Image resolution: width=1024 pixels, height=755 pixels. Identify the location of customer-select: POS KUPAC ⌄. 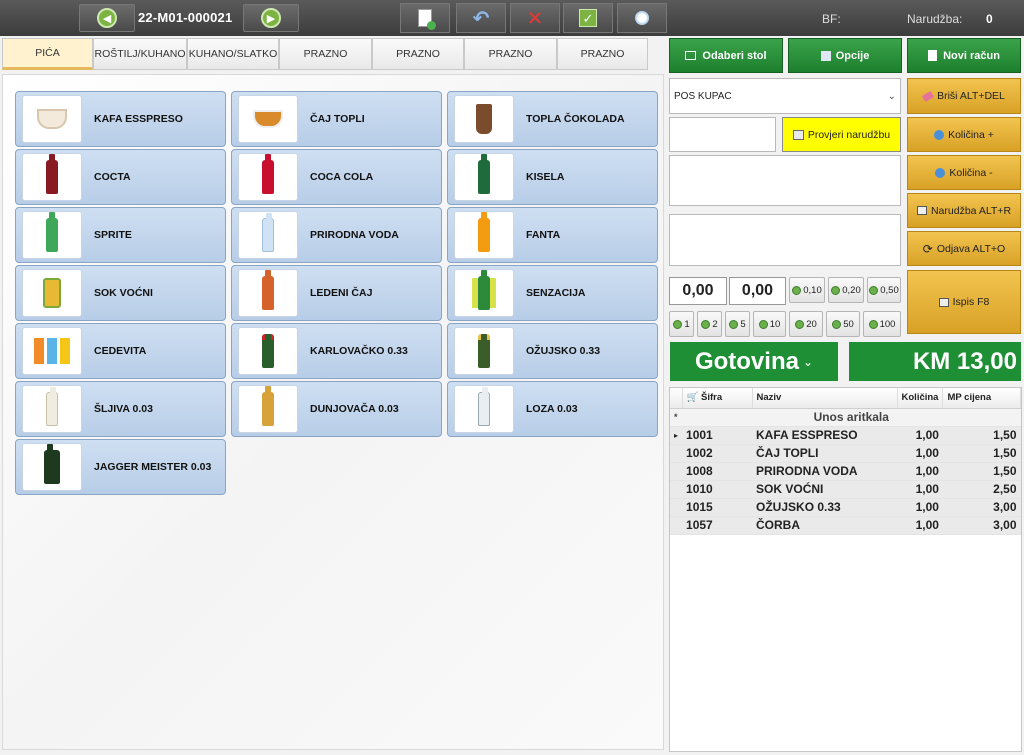
(785, 96).